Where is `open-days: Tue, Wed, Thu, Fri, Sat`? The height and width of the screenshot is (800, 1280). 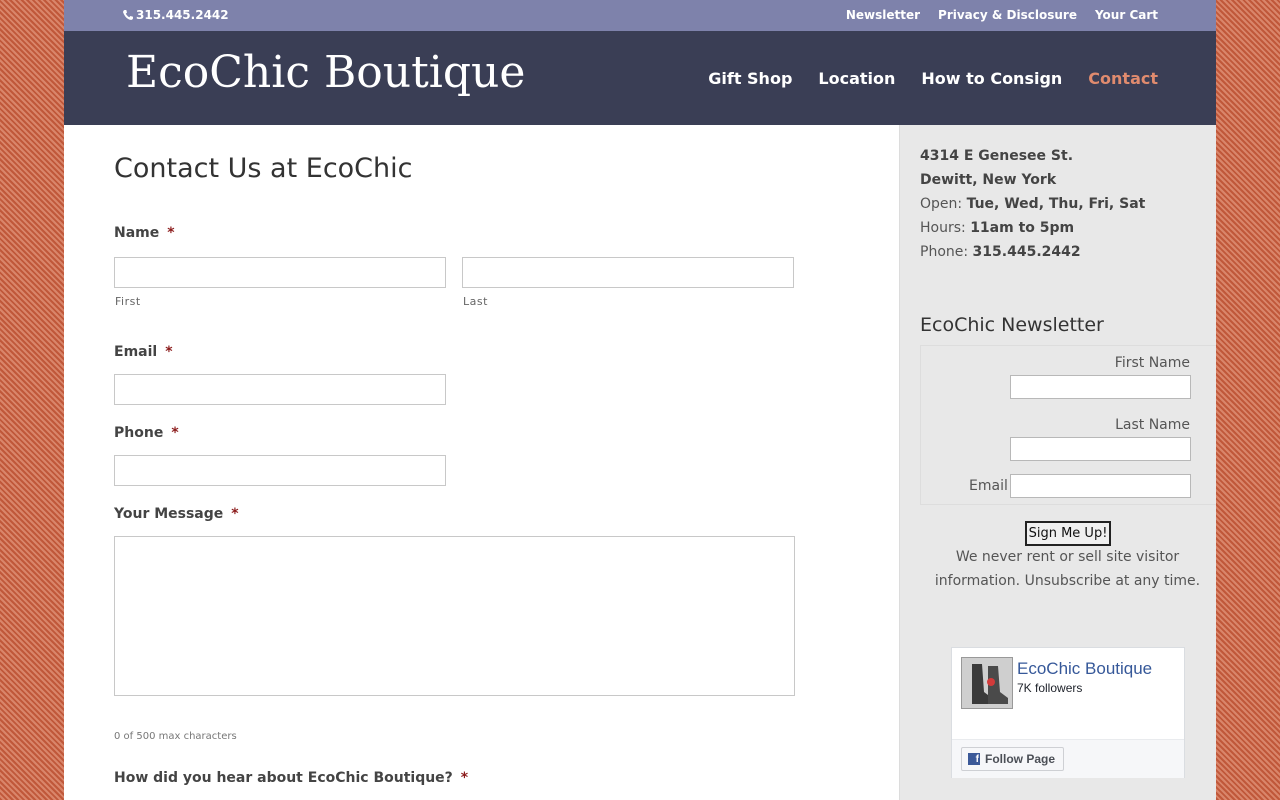 open-days: Tue, Wed, Thu, Fri, Sat is located at coordinates (1056, 204).